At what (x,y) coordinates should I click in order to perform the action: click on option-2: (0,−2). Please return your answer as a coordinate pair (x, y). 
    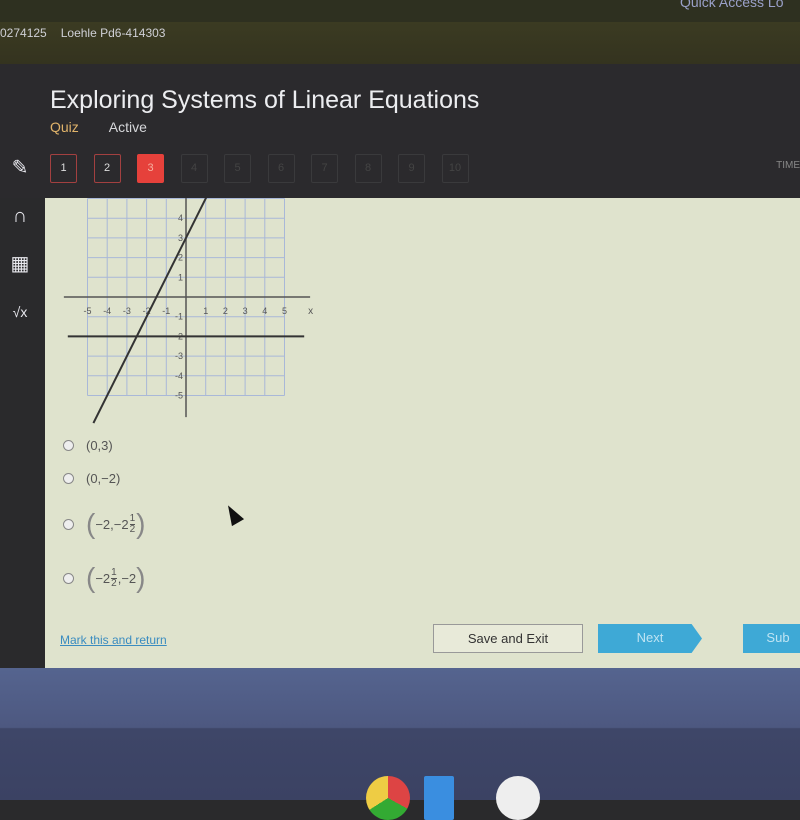
    Looking at the image, I should click on (91, 478).